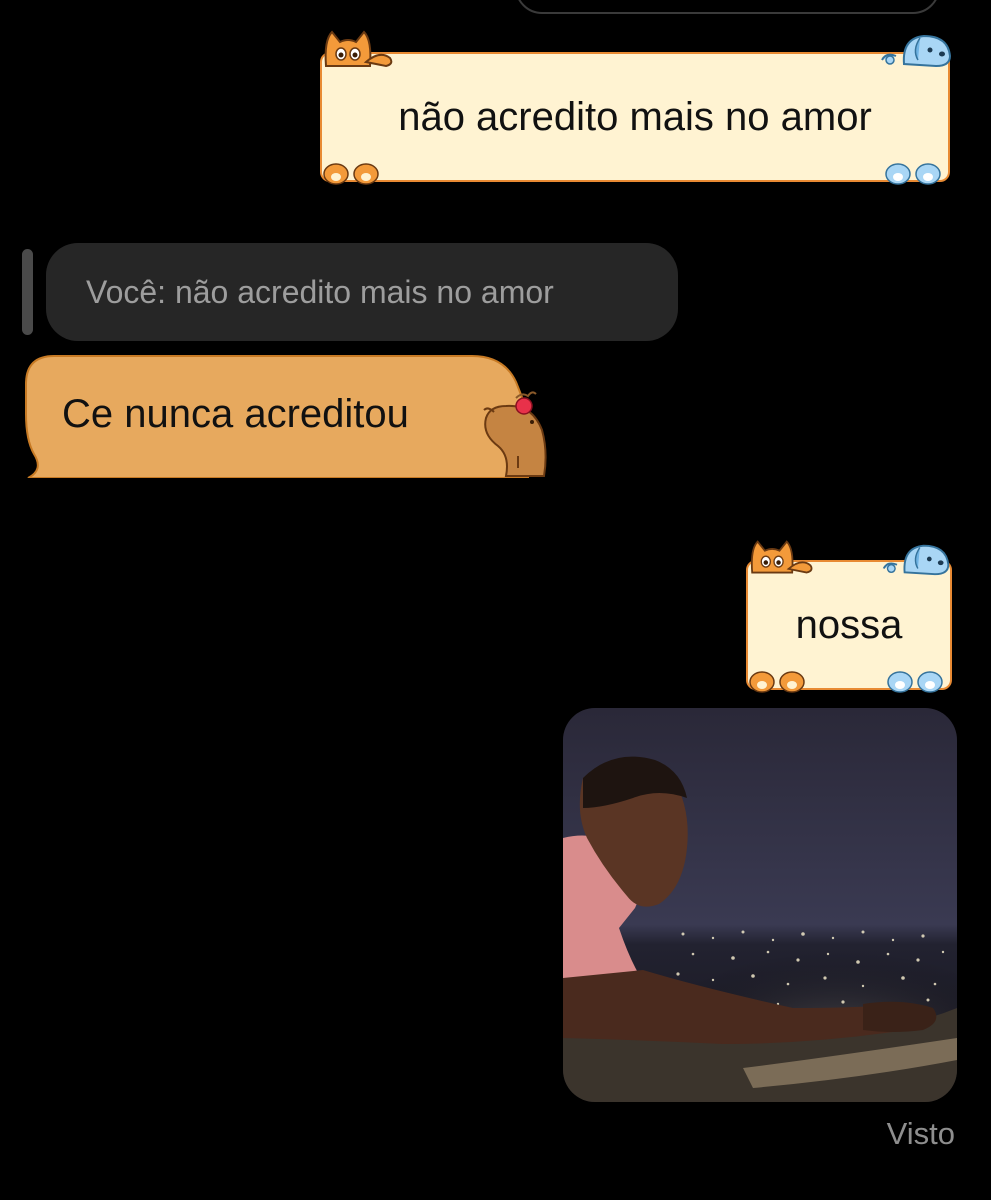 This screenshot has height=1200, width=991. Describe the element at coordinates (515, 434) in the screenshot. I see `capybara-icon` at that location.